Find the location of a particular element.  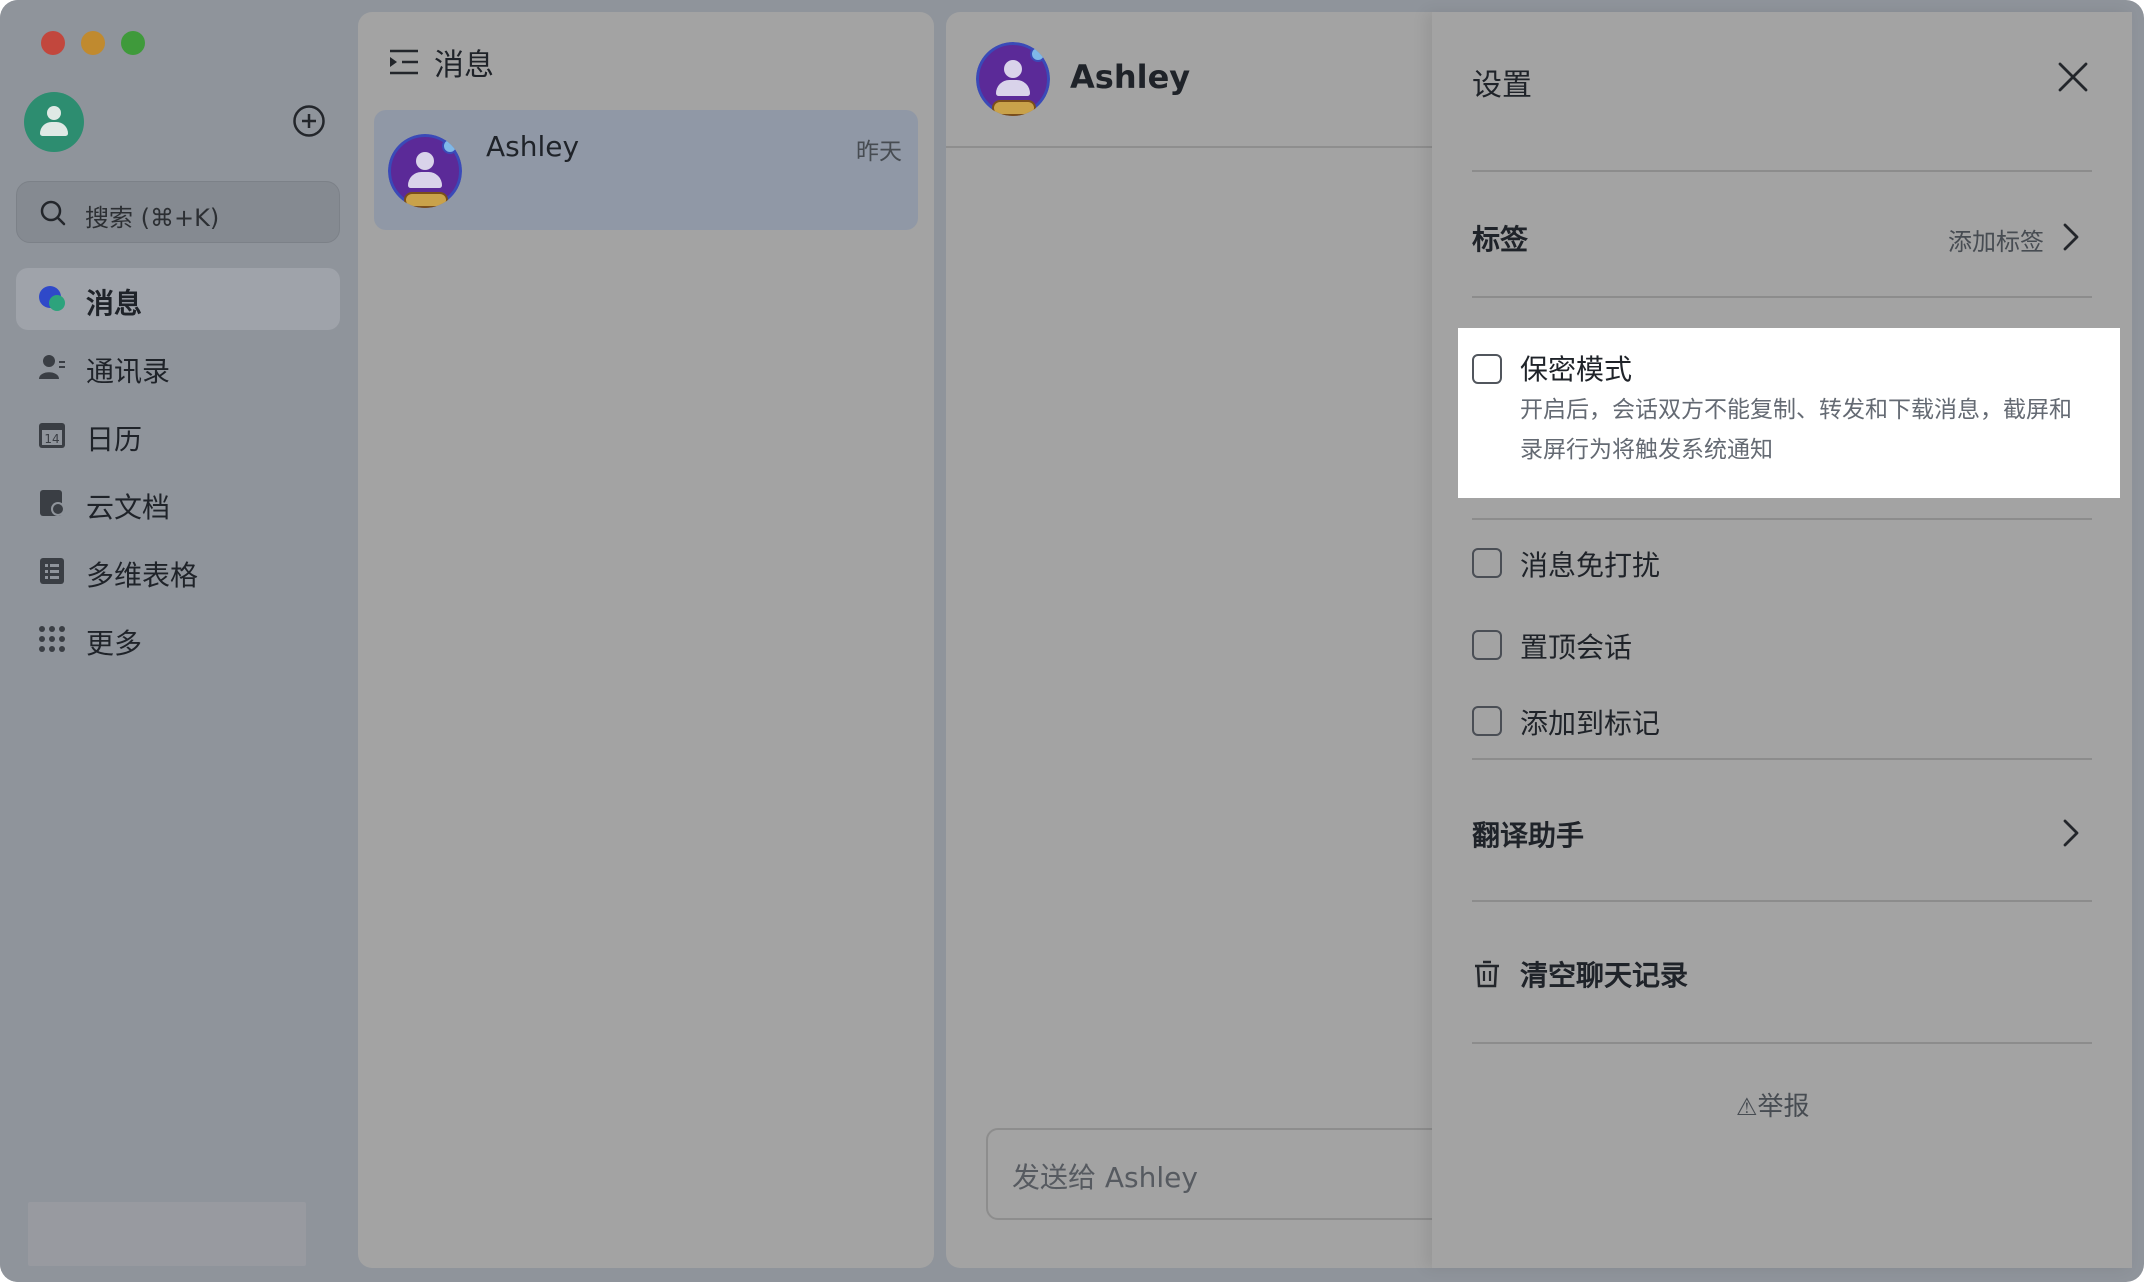

secret-mode-checkbox is located at coordinates (1487, 369).